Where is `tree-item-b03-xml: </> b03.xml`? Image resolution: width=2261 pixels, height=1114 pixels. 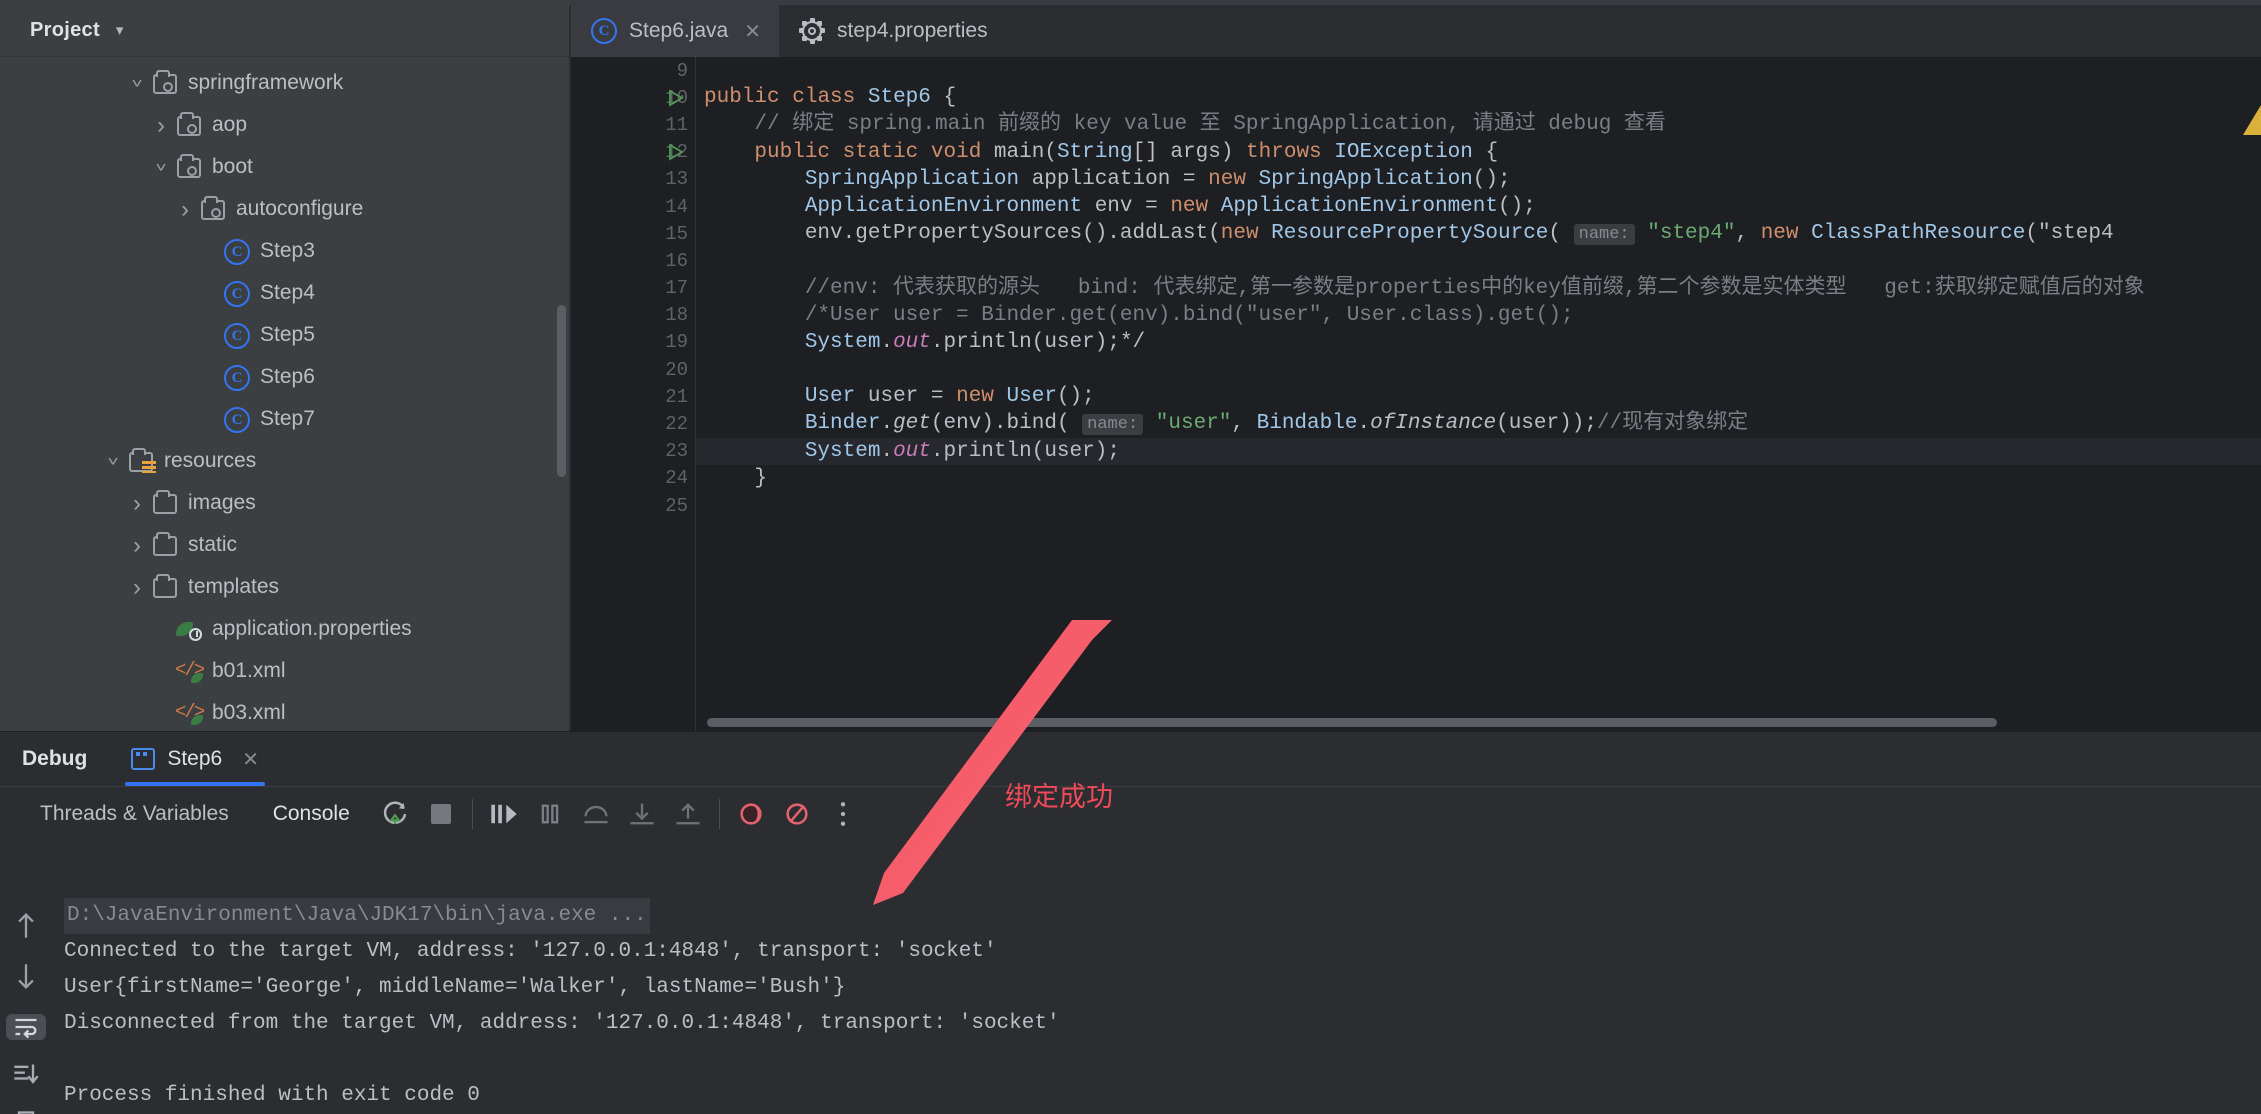
tree-item-b03-xml: </> b03.xml is located at coordinates (284, 711).